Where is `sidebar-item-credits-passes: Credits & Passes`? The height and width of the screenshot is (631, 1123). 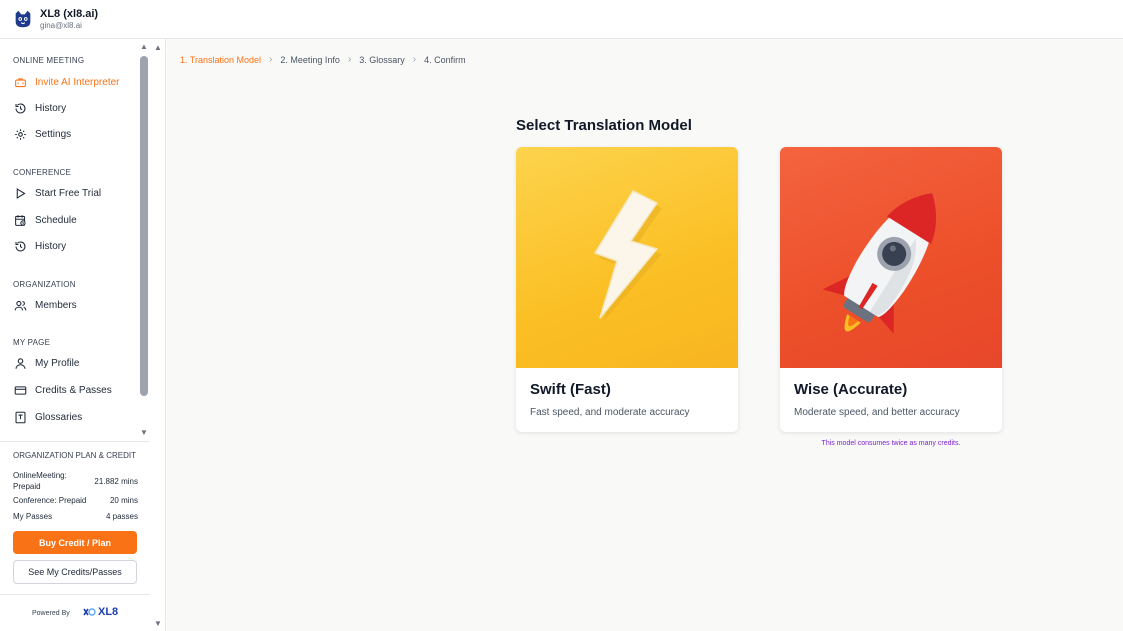 sidebar-item-credits-passes: Credits & Passes is located at coordinates (75, 390).